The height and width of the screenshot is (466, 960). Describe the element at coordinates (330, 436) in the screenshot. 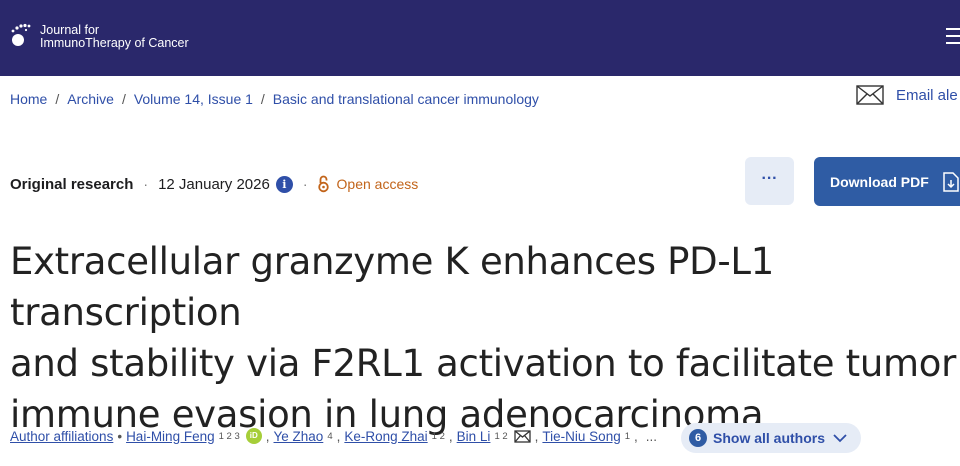

I see `author-affiliation-sup: 4` at that location.